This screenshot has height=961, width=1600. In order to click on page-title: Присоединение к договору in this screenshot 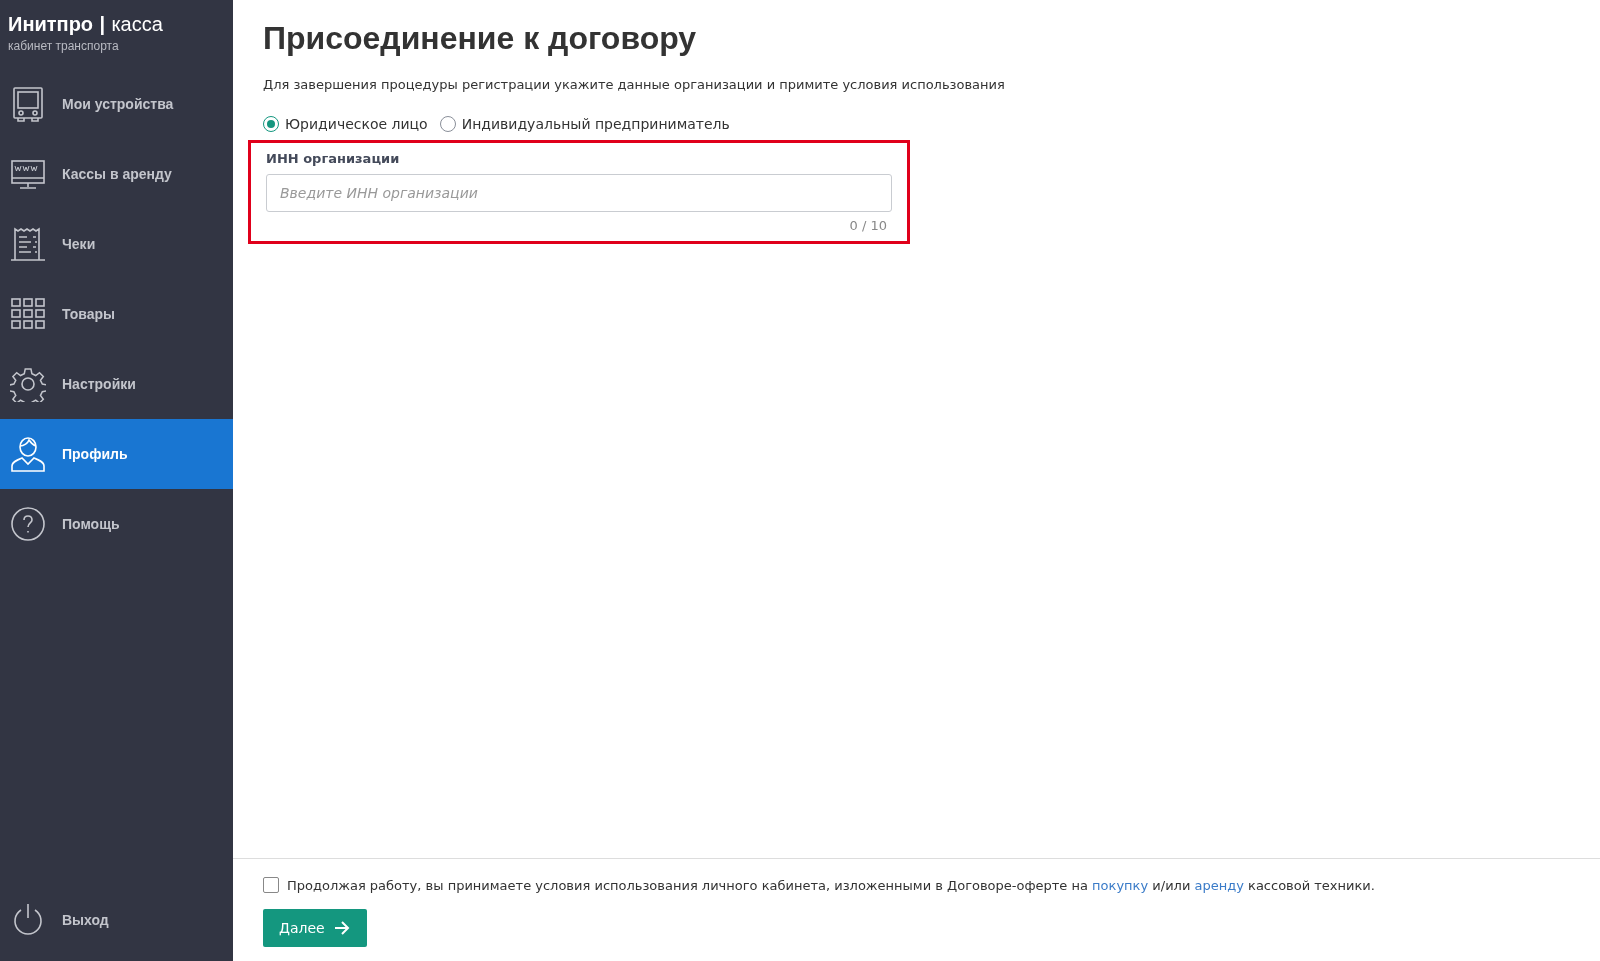, I will do `click(480, 38)`.